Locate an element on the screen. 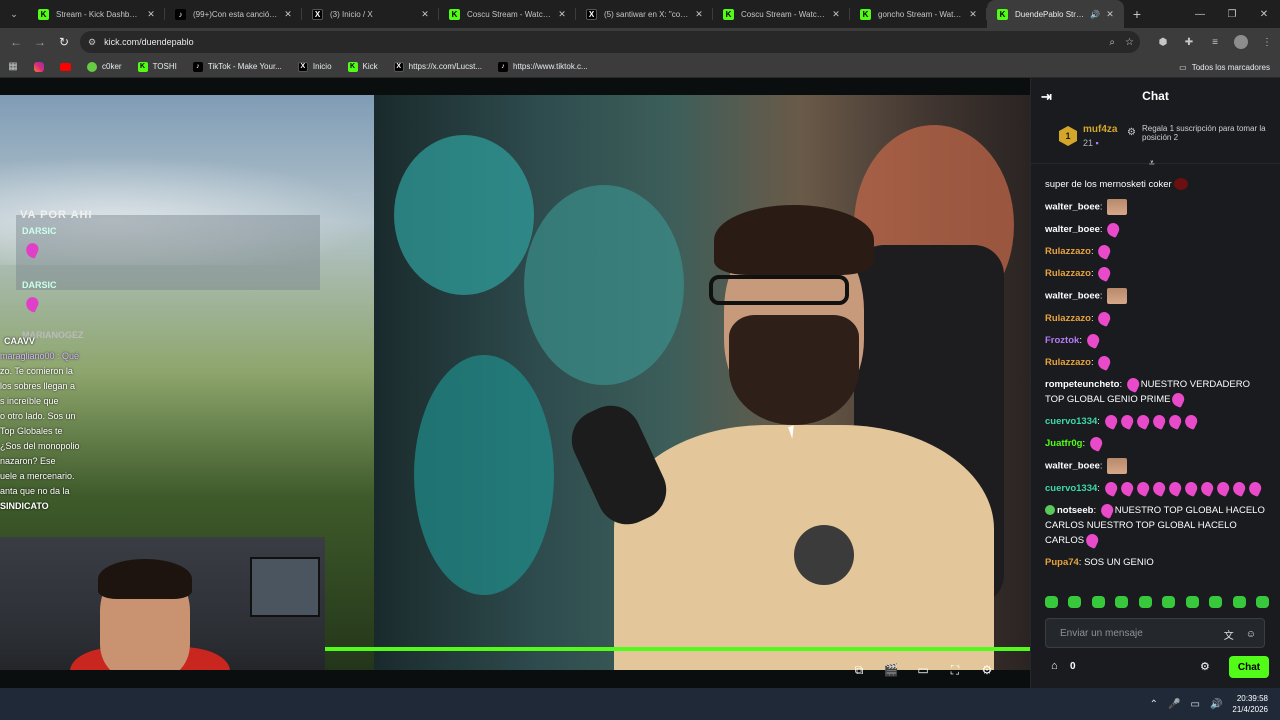  new-tab-button: + is located at coordinates (1137, 14).